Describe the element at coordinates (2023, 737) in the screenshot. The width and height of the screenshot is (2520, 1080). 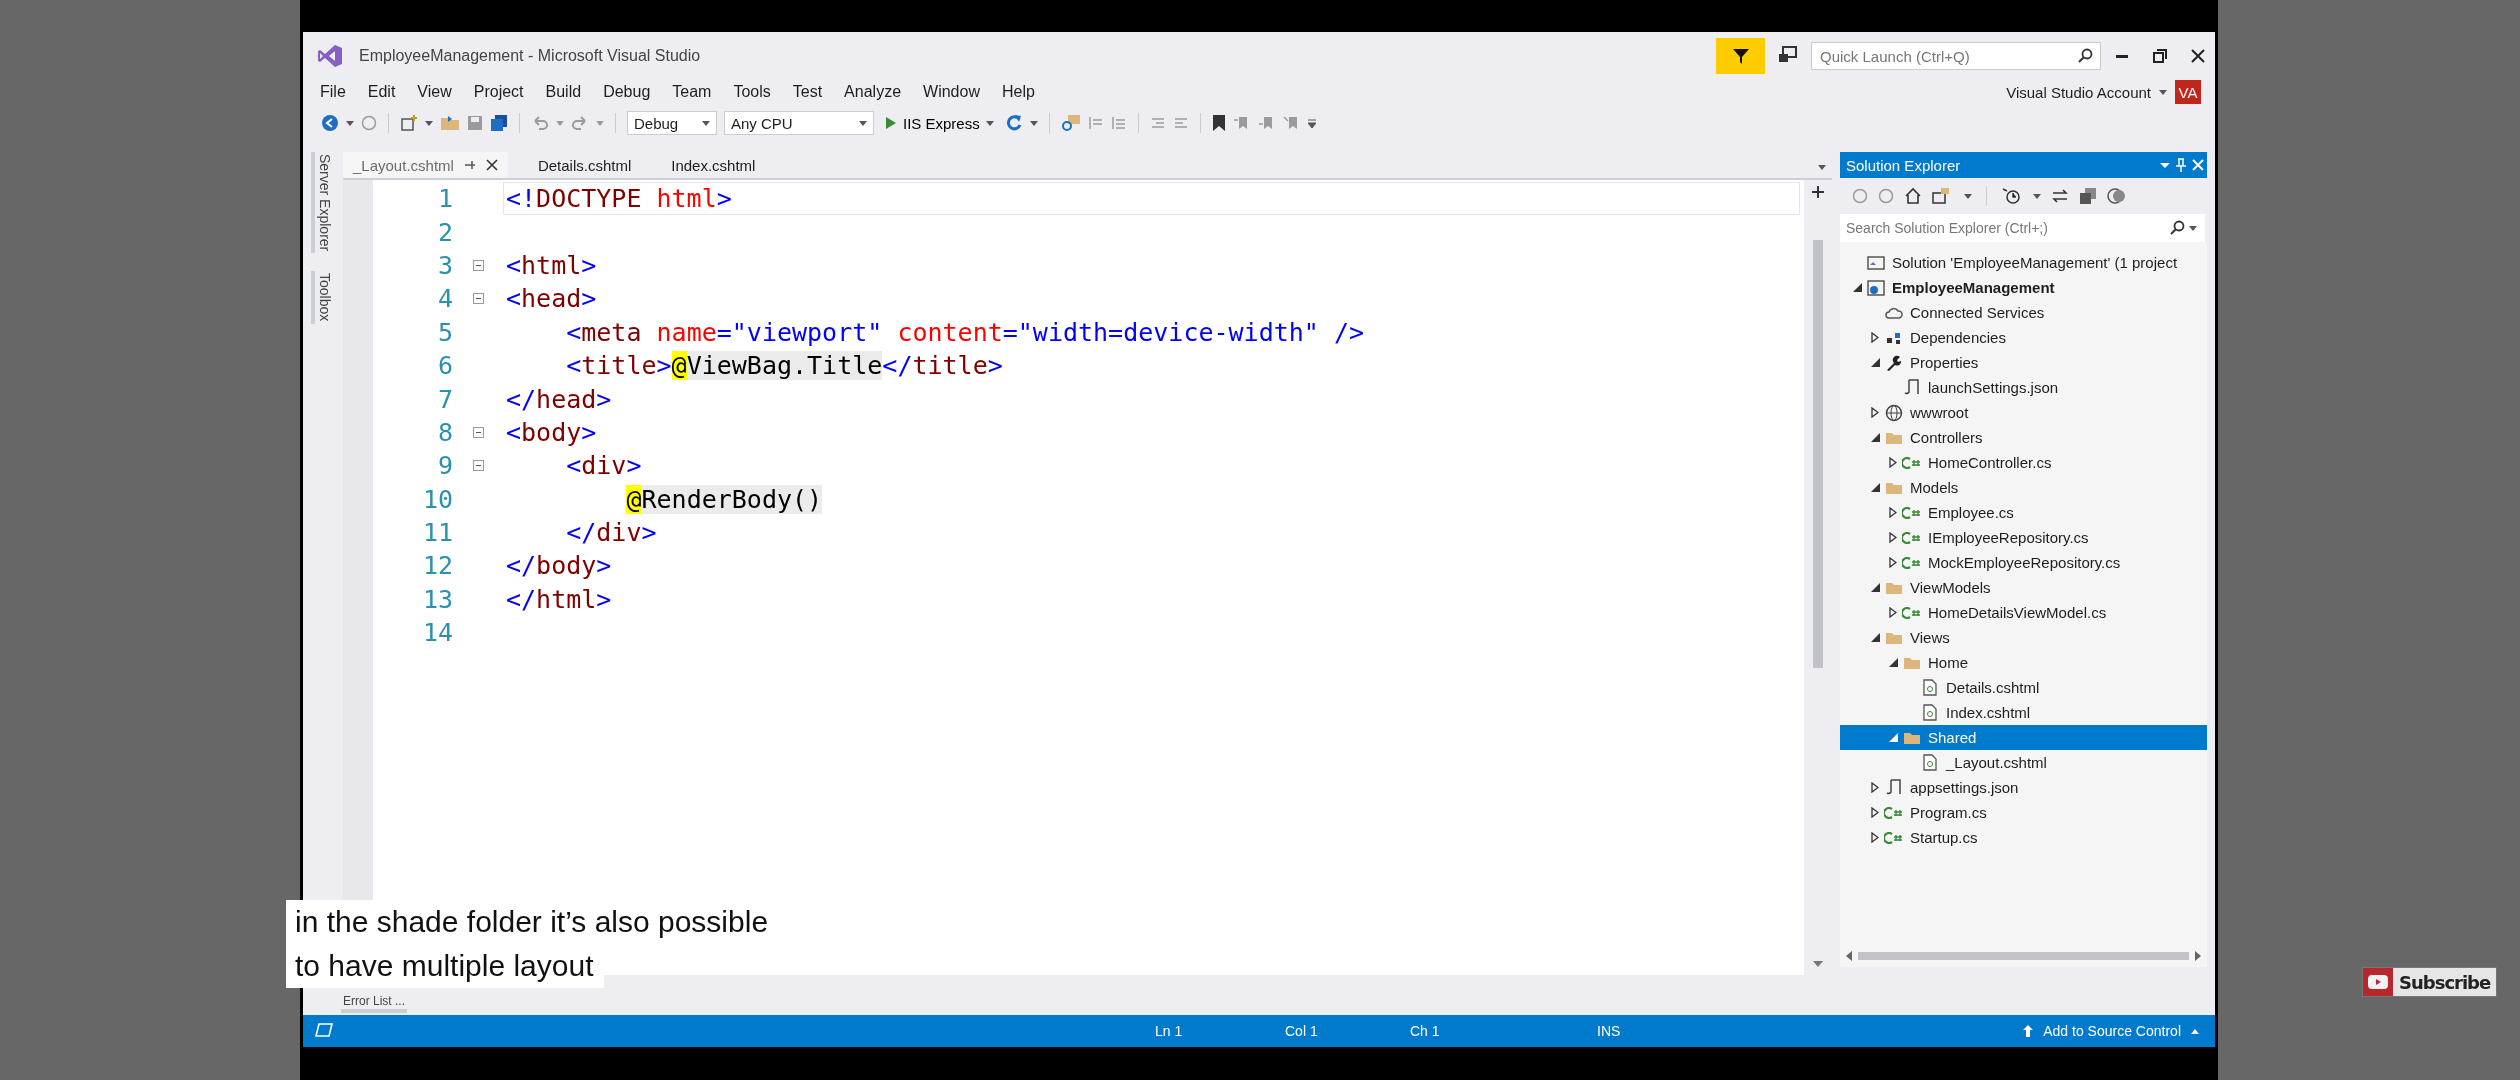
I see `tree-item: Shared` at that location.